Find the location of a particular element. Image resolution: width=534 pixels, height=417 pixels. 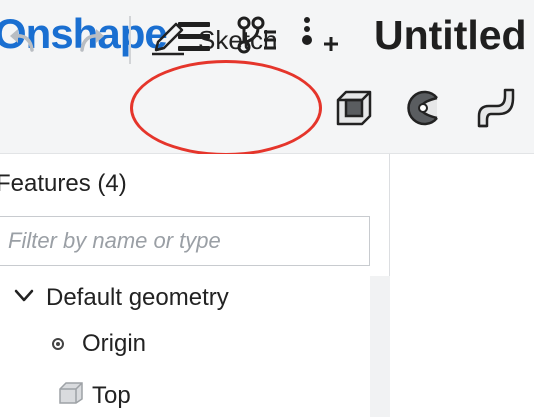

tree-item-top-plane: Top is located at coordinates (94, 395).